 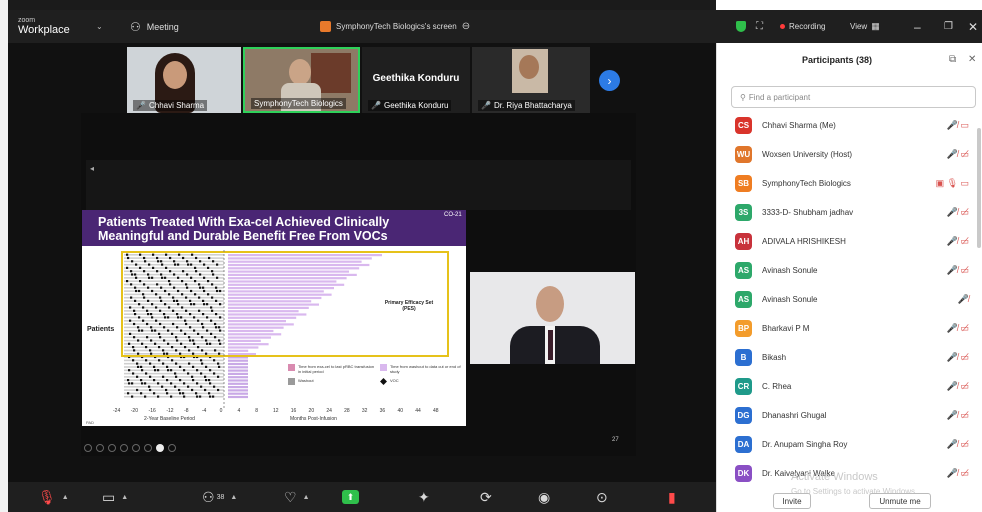 I want to click on mute-options-caret-icon: ▲, so click(x=65, y=497).